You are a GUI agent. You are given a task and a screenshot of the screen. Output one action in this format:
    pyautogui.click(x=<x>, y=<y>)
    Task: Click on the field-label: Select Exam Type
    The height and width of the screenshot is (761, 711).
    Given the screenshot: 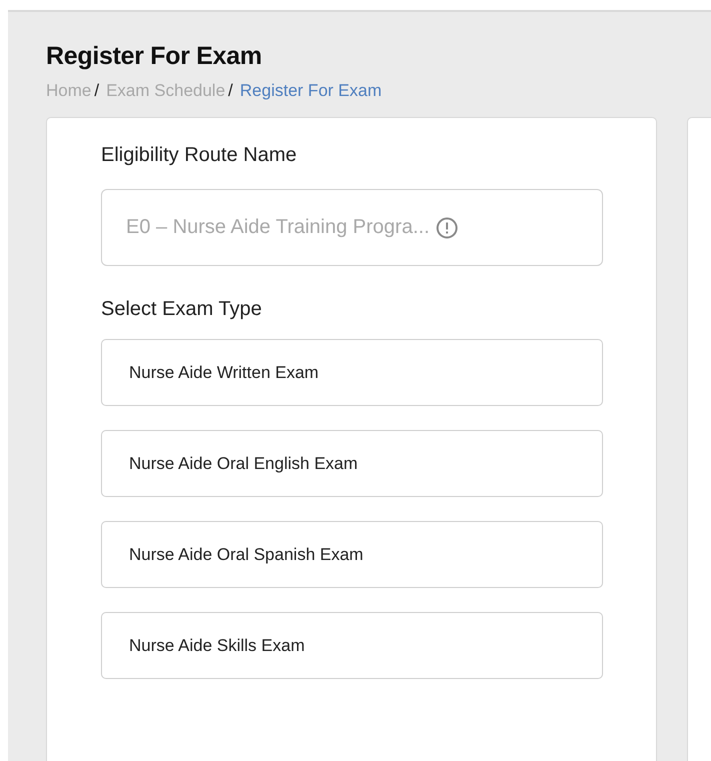 What is the action you would take?
    pyautogui.click(x=182, y=309)
    